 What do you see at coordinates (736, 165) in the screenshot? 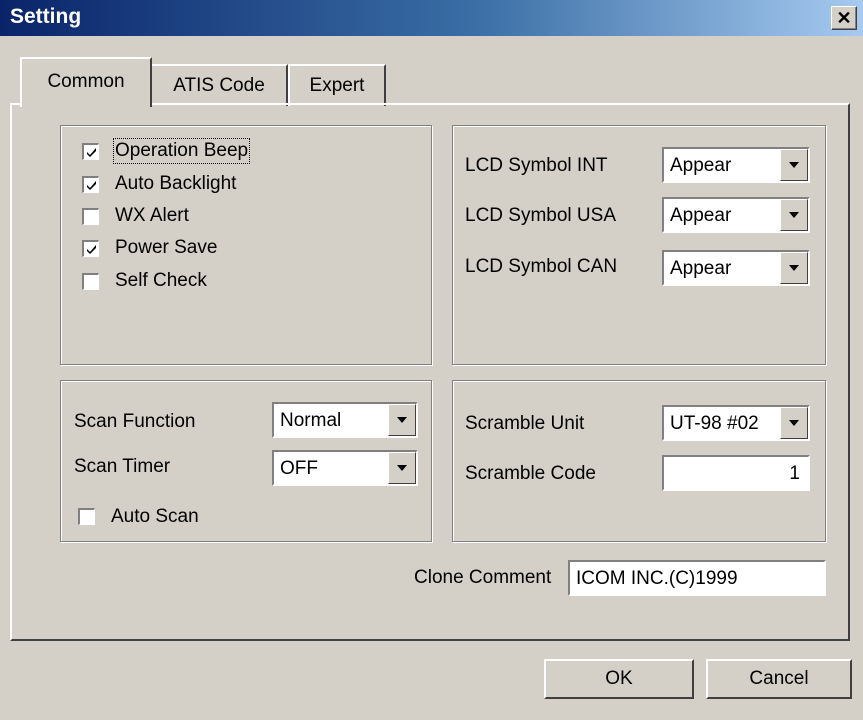
I see `lcd-symbol-int-select: Appear` at bounding box center [736, 165].